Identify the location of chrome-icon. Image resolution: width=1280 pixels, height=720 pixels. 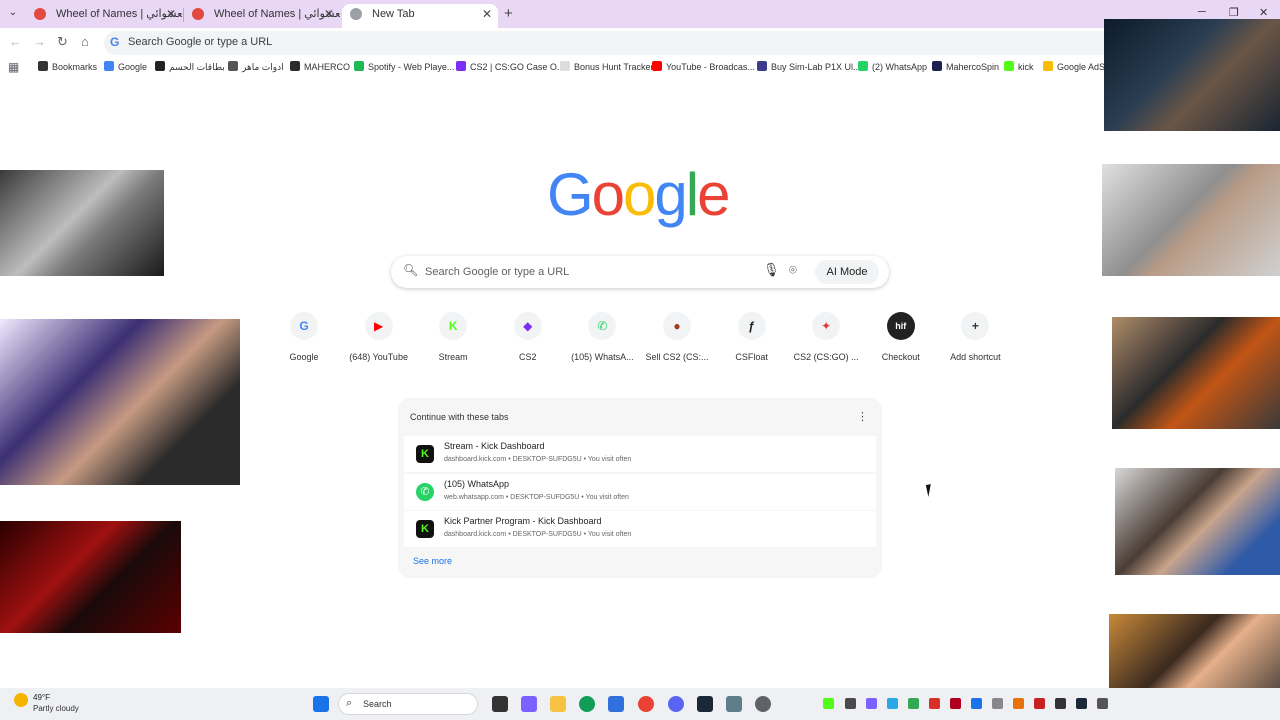
(646, 704).